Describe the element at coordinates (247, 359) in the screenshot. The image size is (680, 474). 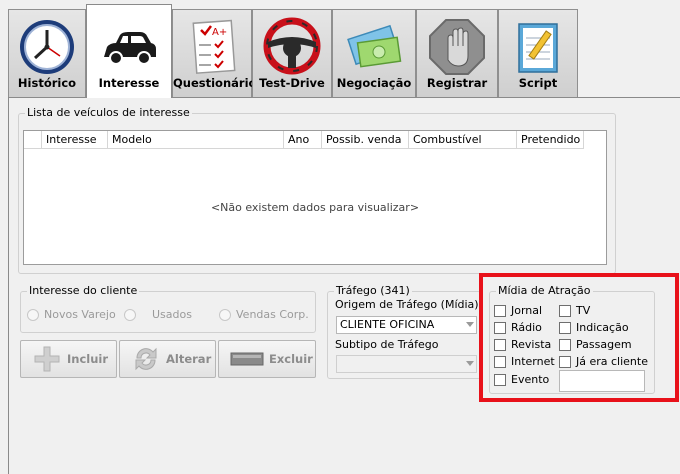
I see `eraser-icon` at that location.